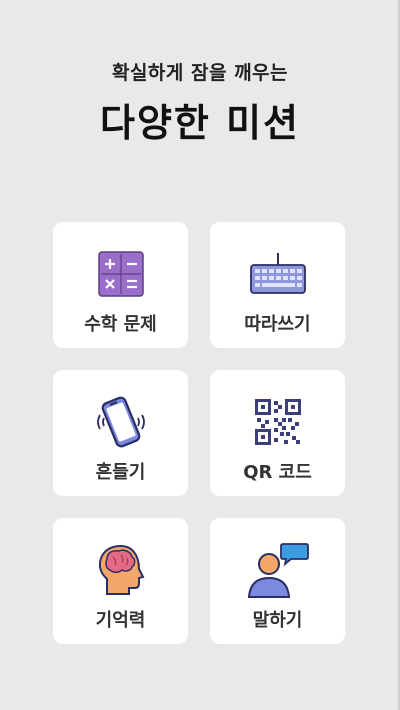  I want to click on mission-card-memory: 기억력, so click(120, 581).